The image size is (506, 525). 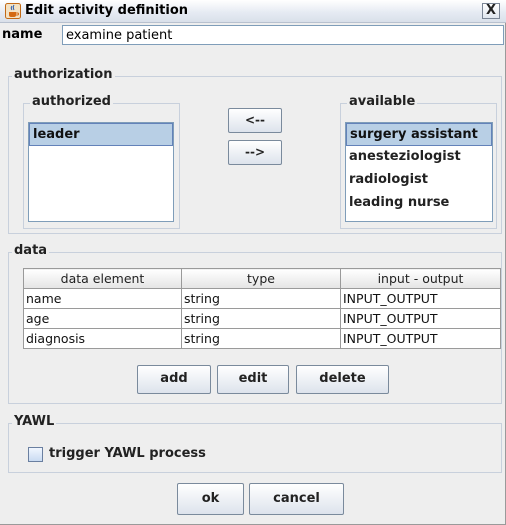 What do you see at coordinates (102, 278) in the screenshot?
I see `column-header-data-element: data element` at bounding box center [102, 278].